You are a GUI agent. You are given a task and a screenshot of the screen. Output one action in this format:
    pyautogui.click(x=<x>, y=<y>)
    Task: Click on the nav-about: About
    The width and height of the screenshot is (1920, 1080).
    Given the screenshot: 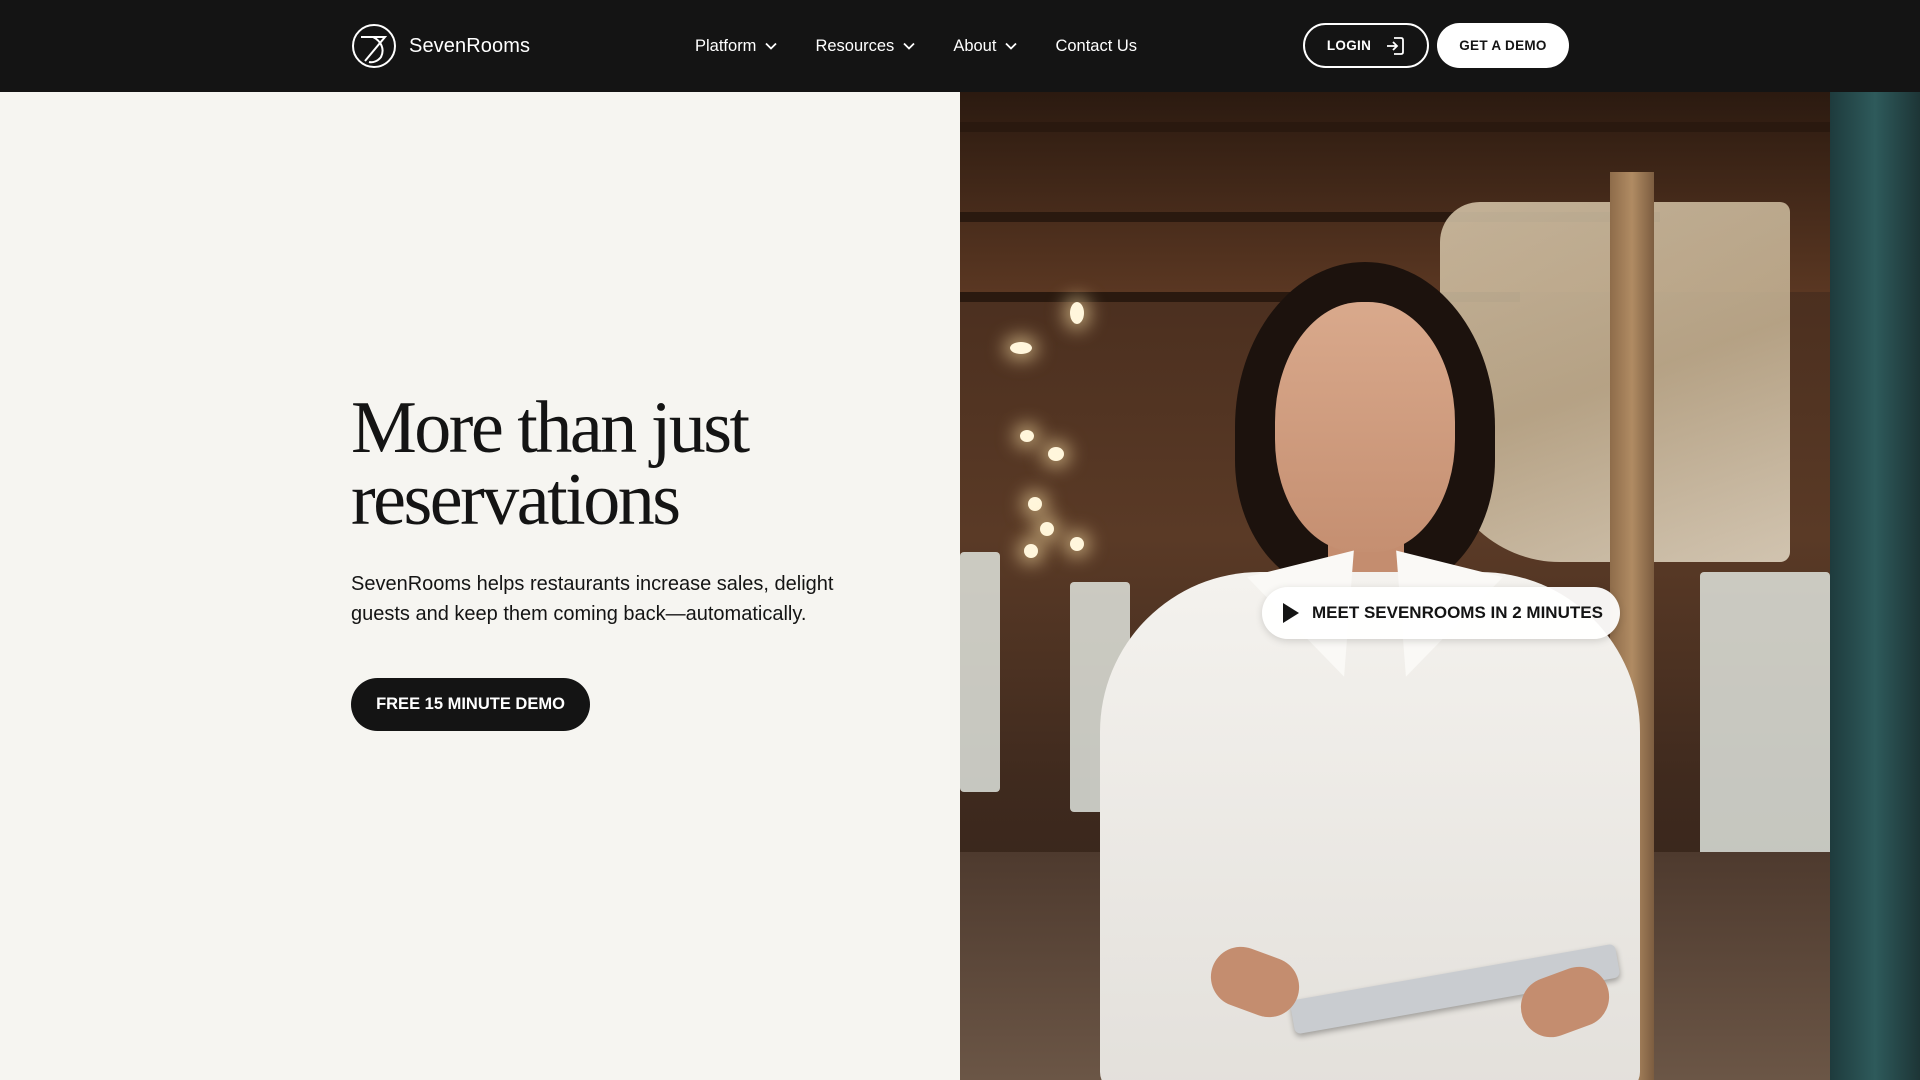 What is the action you would take?
    pyautogui.click(x=985, y=46)
    